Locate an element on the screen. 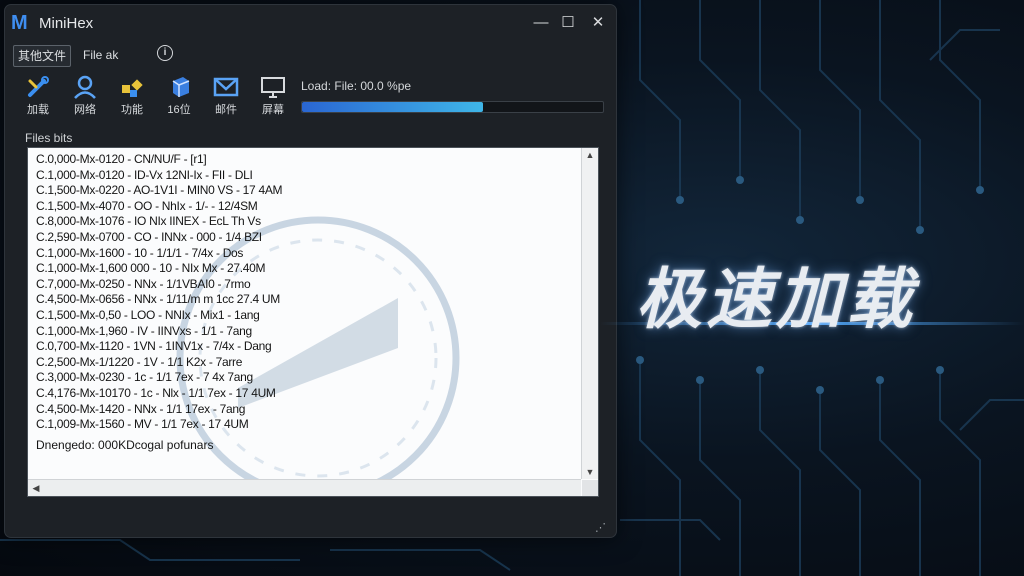 The image size is (1024, 576). toolbar-16bit-button: 16位 is located at coordinates (179, 97).